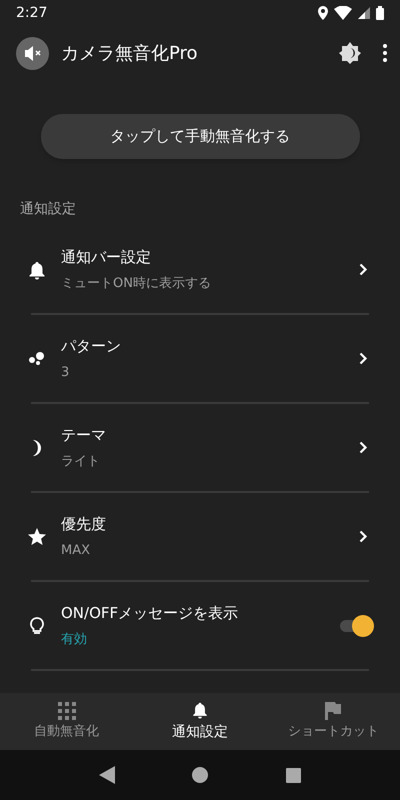 Image resolution: width=400 pixels, height=800 pixels. What do you see at coordinates (200, 269) in the screenshot?
I see `setting-item: 通知バー設定 ミュートON時に表示する` at bounding box center [200, 269].